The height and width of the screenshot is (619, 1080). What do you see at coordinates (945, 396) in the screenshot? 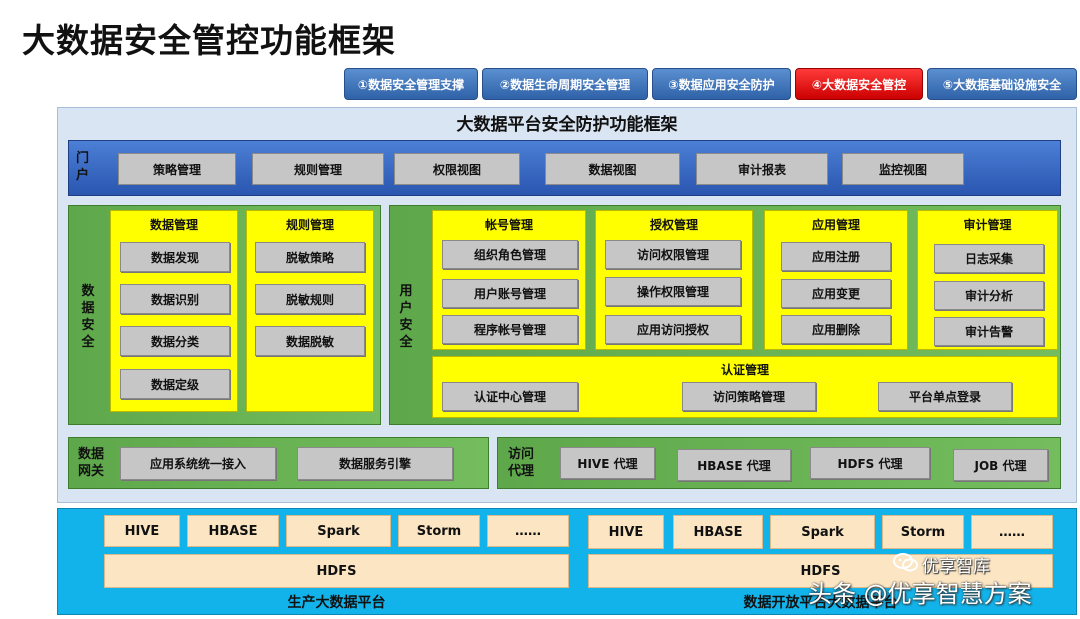
I see `platform-sso-box: 平台单点登录` at bounding box center [945, 396].